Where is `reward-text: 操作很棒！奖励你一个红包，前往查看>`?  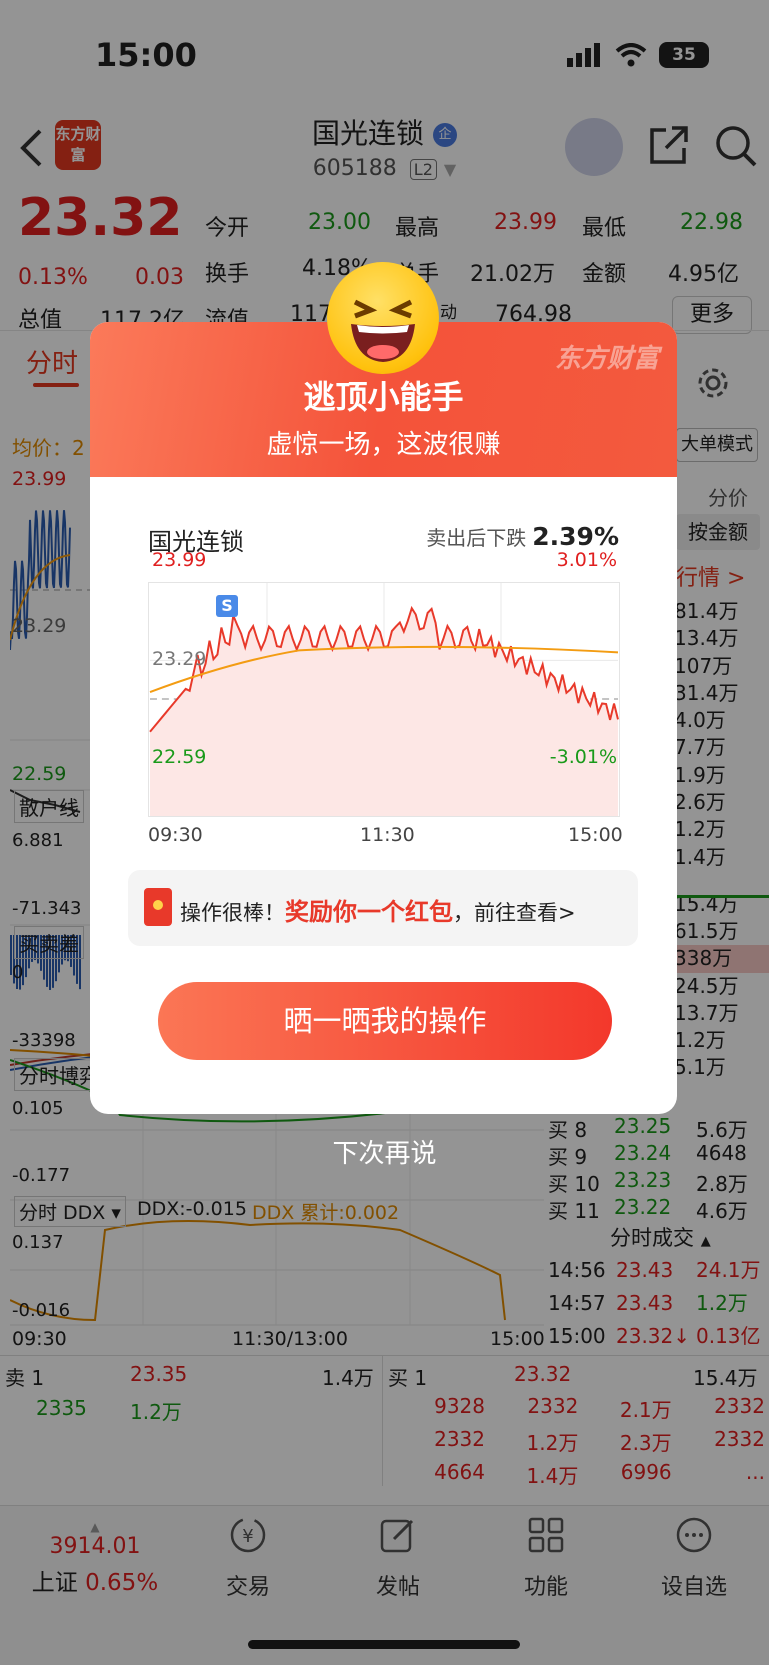
reward-text: 操作很棒！奖励你一个红包，前往查看> is located at coordinates (378, 909).